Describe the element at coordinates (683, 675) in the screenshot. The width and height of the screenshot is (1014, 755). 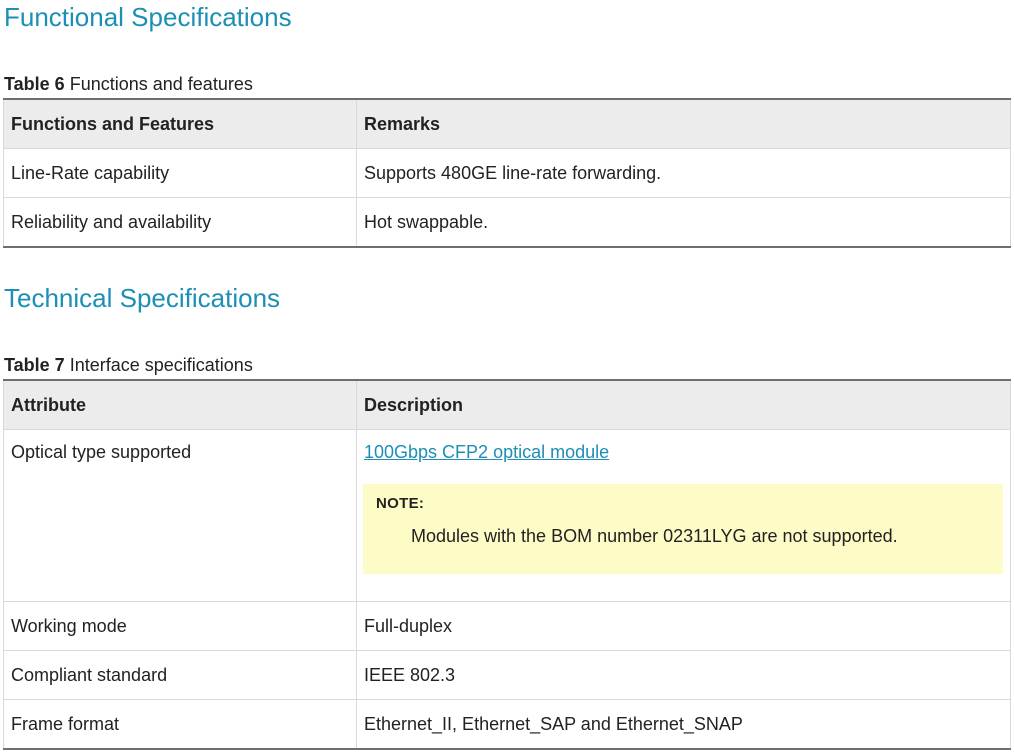
I see `table-cell: IEEE 802.3` at that location.